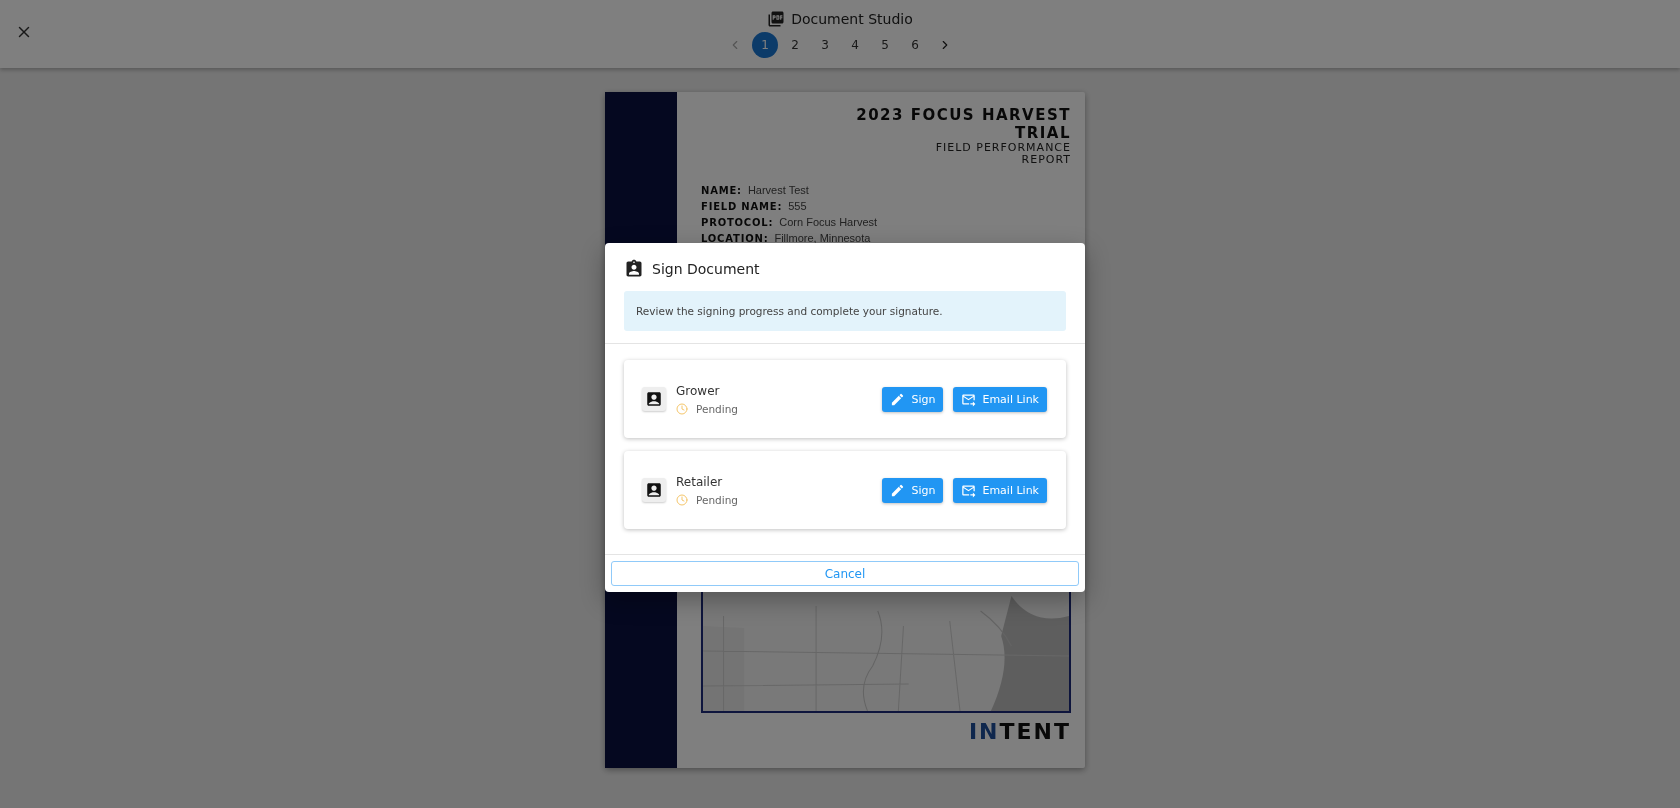 The height and width of the screenshot is (808, 1680). Describe the element at coordinates (885, 45) in the screenshot. I see `page-button: 5` at that location.